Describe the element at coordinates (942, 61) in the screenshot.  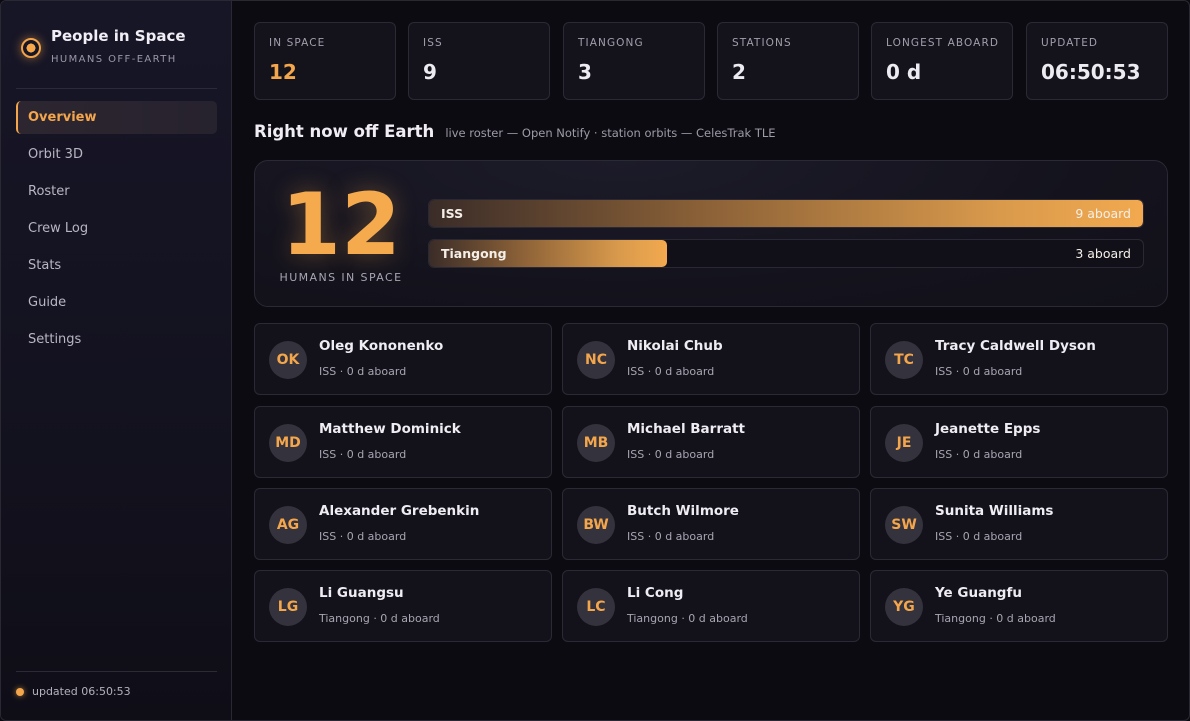
I see `stat-card-longest-aboard: LONGEST ABOARD 0 d` at that location.